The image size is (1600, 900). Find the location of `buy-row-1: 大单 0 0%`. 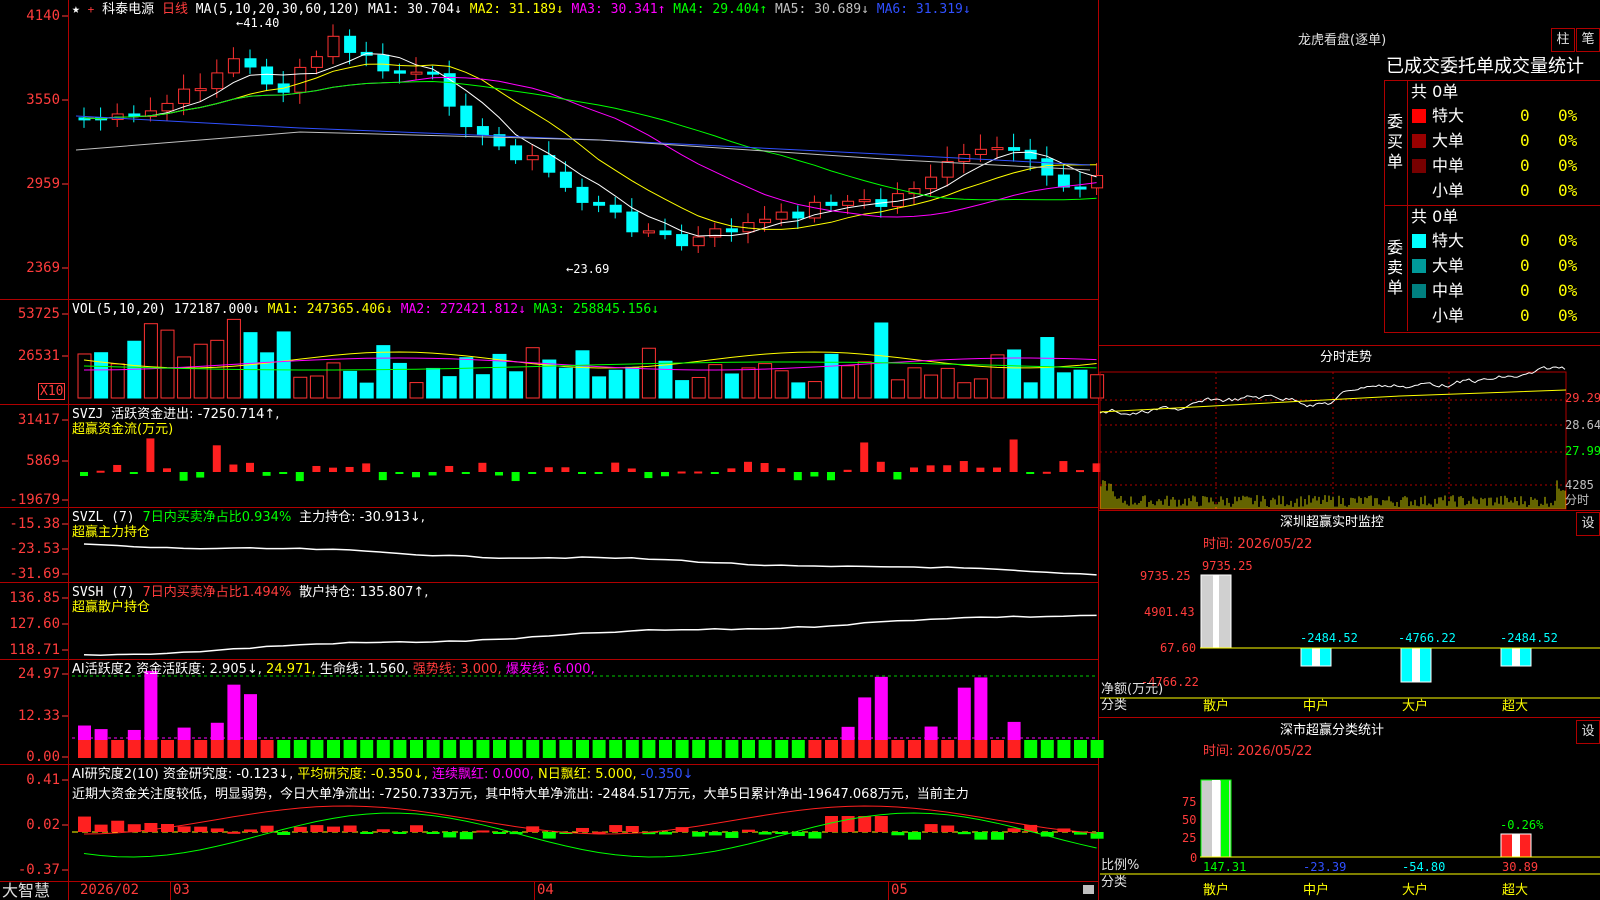

buy-row-1: 大单 0 0% is located at coordinates (1503, 141).